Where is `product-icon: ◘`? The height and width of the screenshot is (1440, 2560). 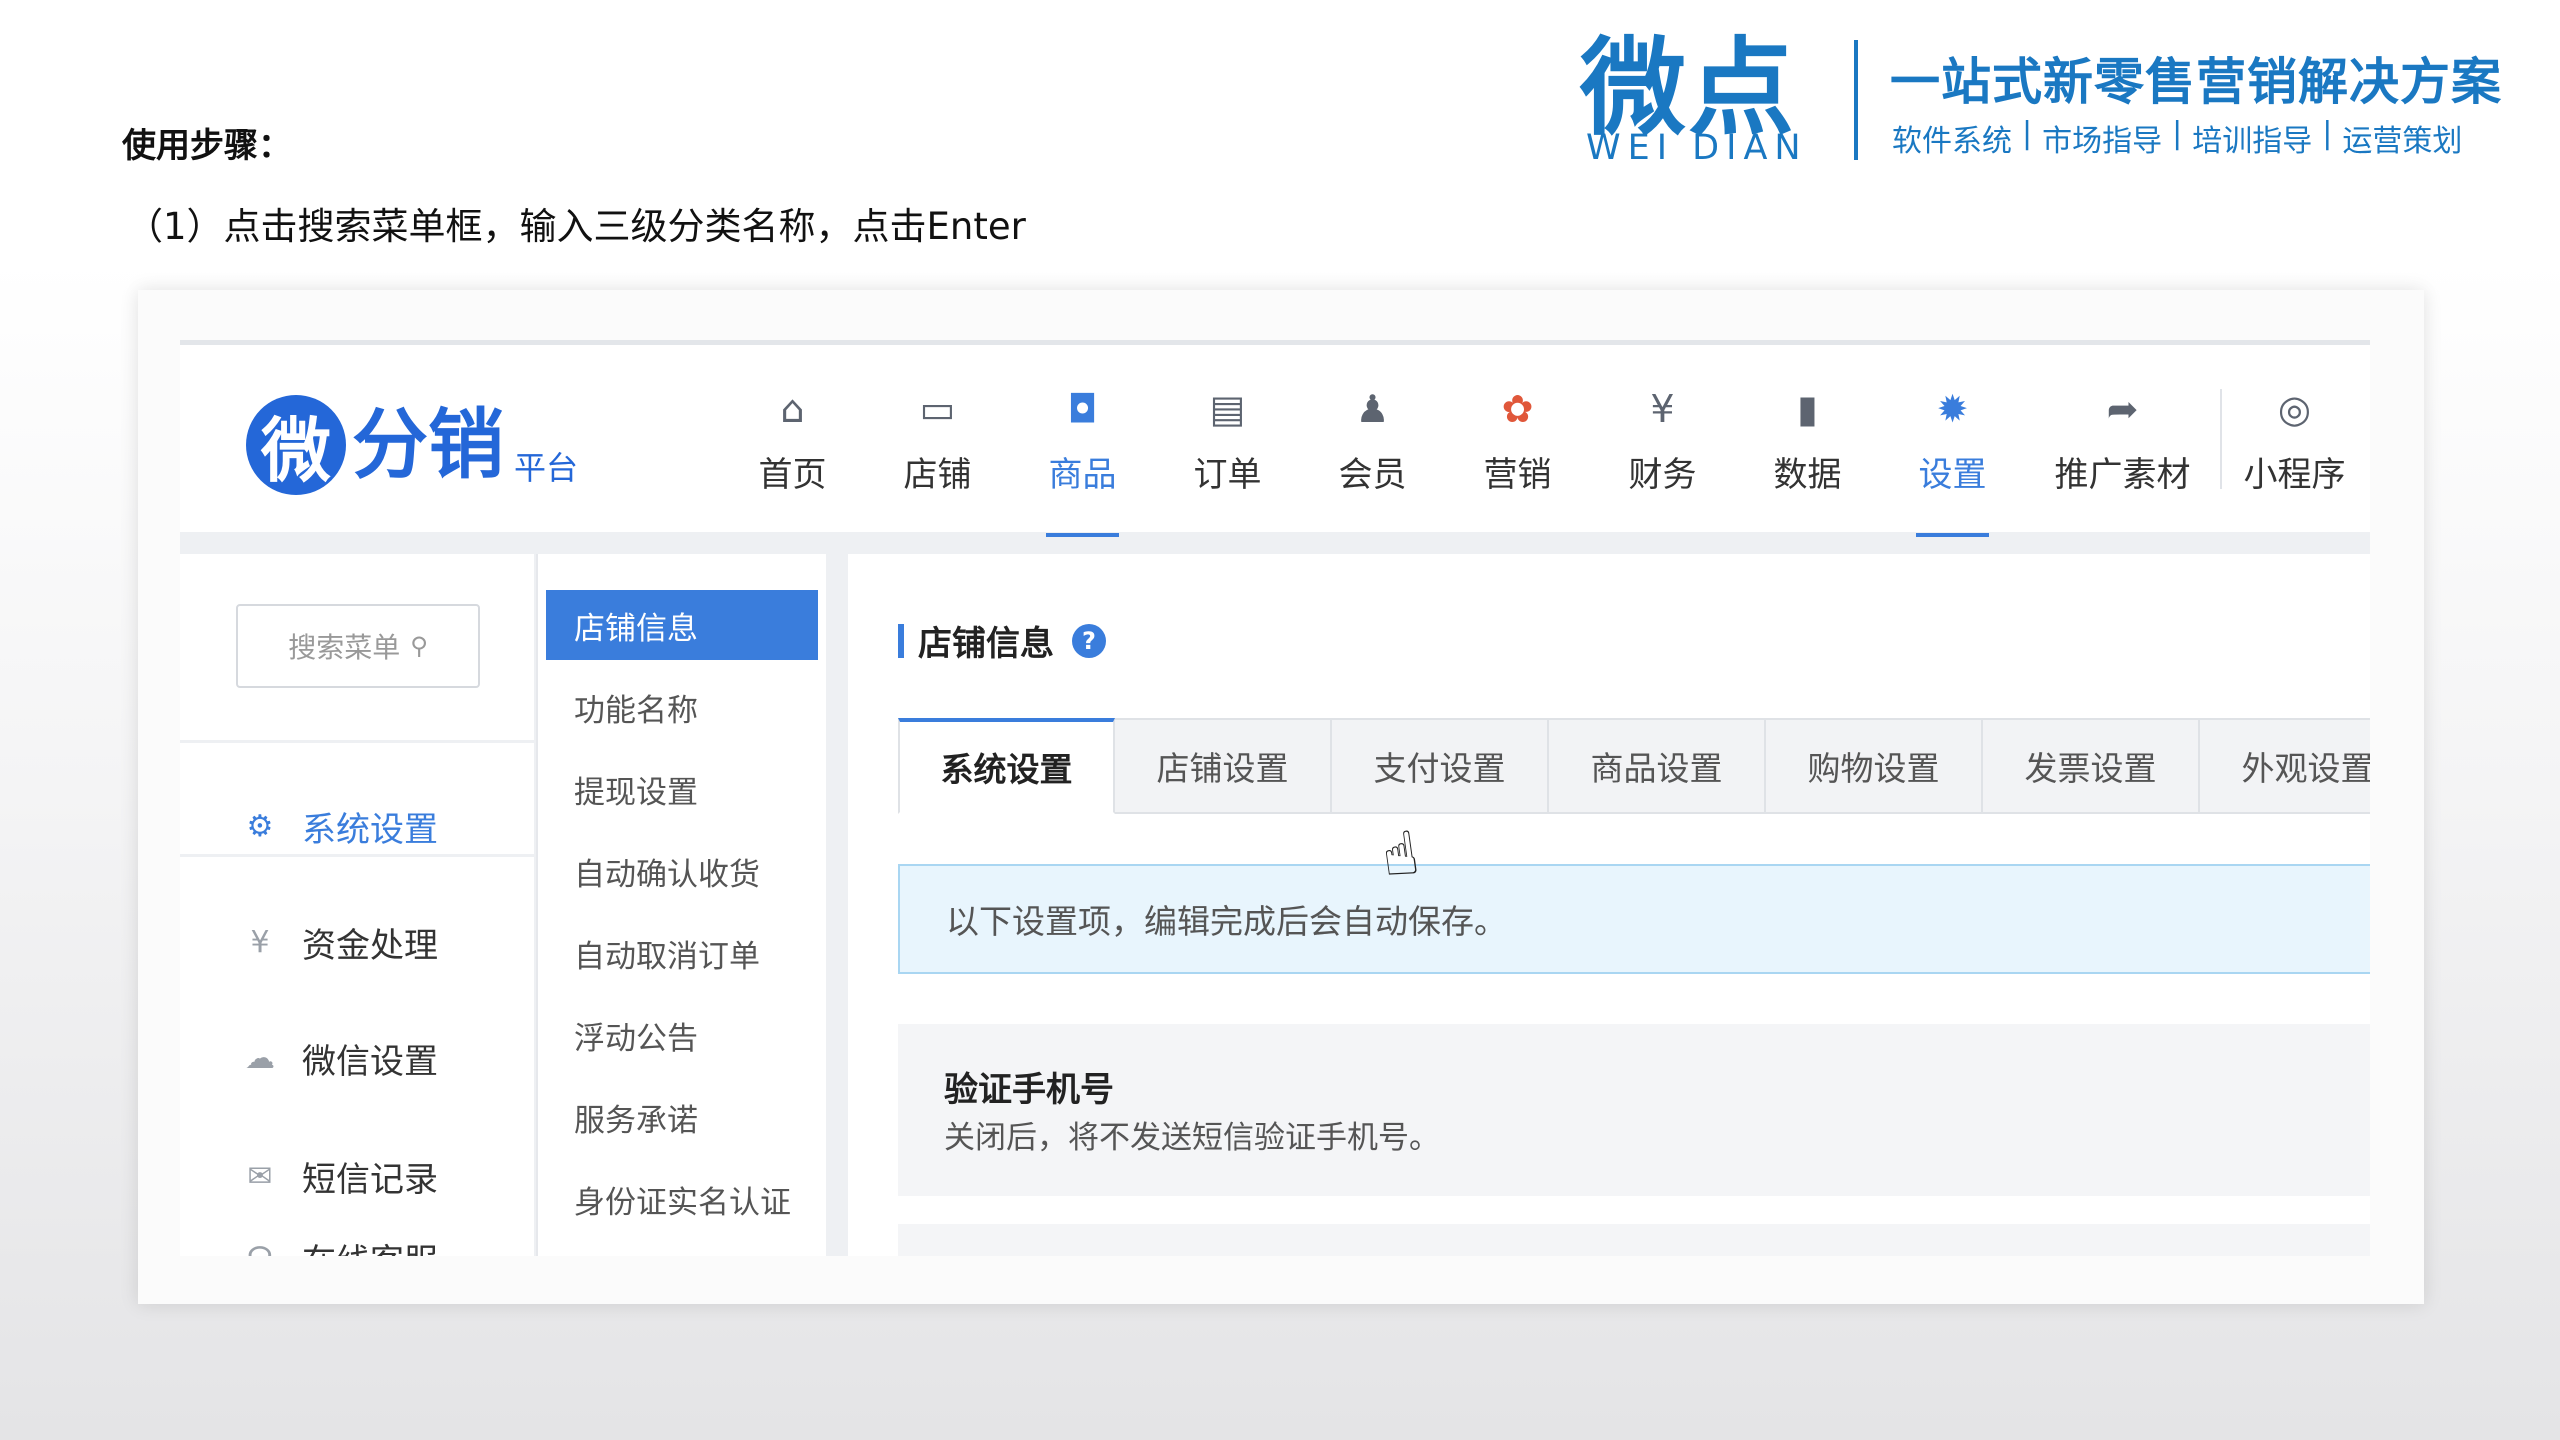
product-icon: ◘ is located at coordinates (1082, 409).